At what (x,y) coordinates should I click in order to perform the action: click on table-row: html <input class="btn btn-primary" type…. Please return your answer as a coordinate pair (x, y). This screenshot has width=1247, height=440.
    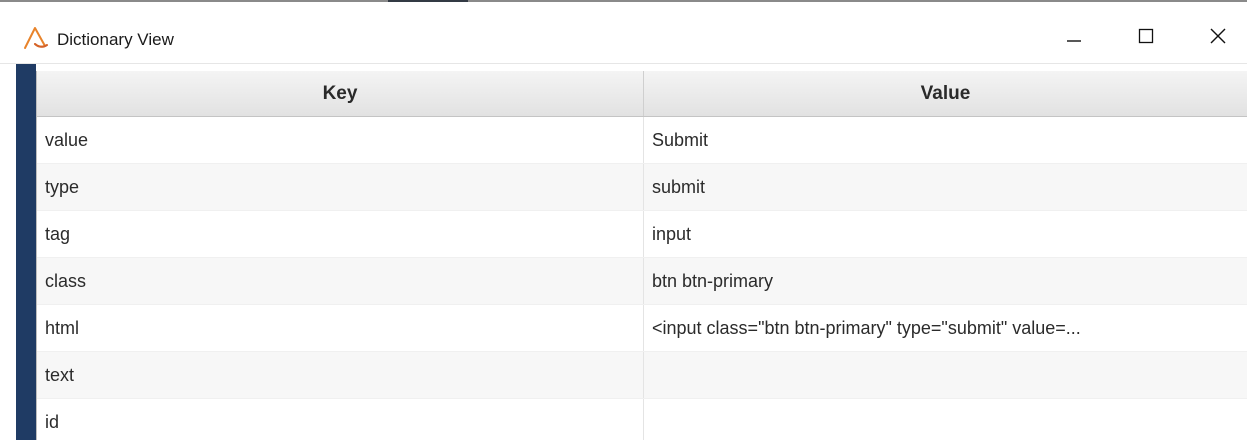
    Looking at the image, I should click on (642, 328).